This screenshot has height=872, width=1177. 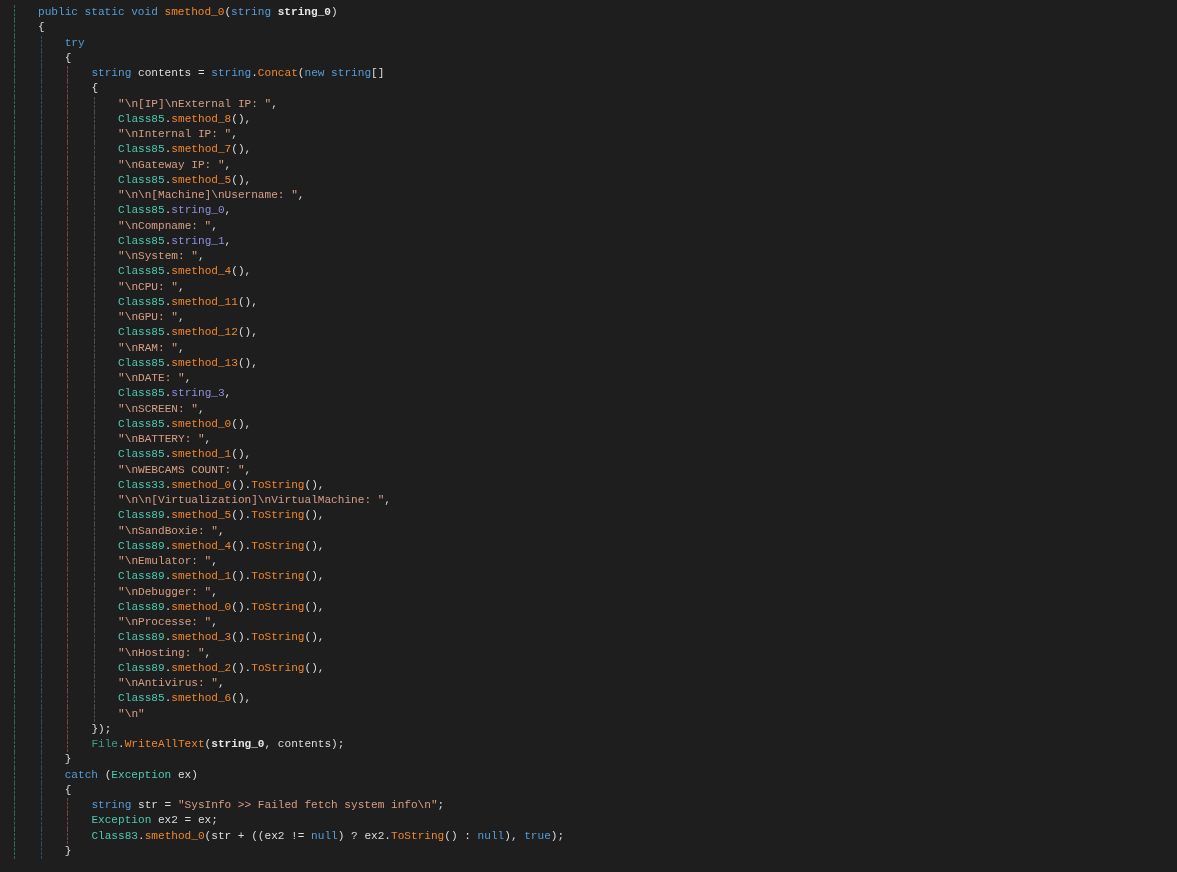 I want to click on code-line: catch (Exception ex), so click(x=131, y=775).